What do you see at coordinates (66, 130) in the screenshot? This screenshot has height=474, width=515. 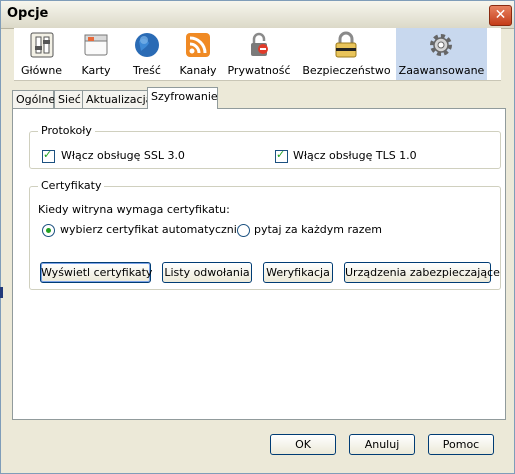 I see `protocols-legend: Protokoły` at bounding box center [66, 130].